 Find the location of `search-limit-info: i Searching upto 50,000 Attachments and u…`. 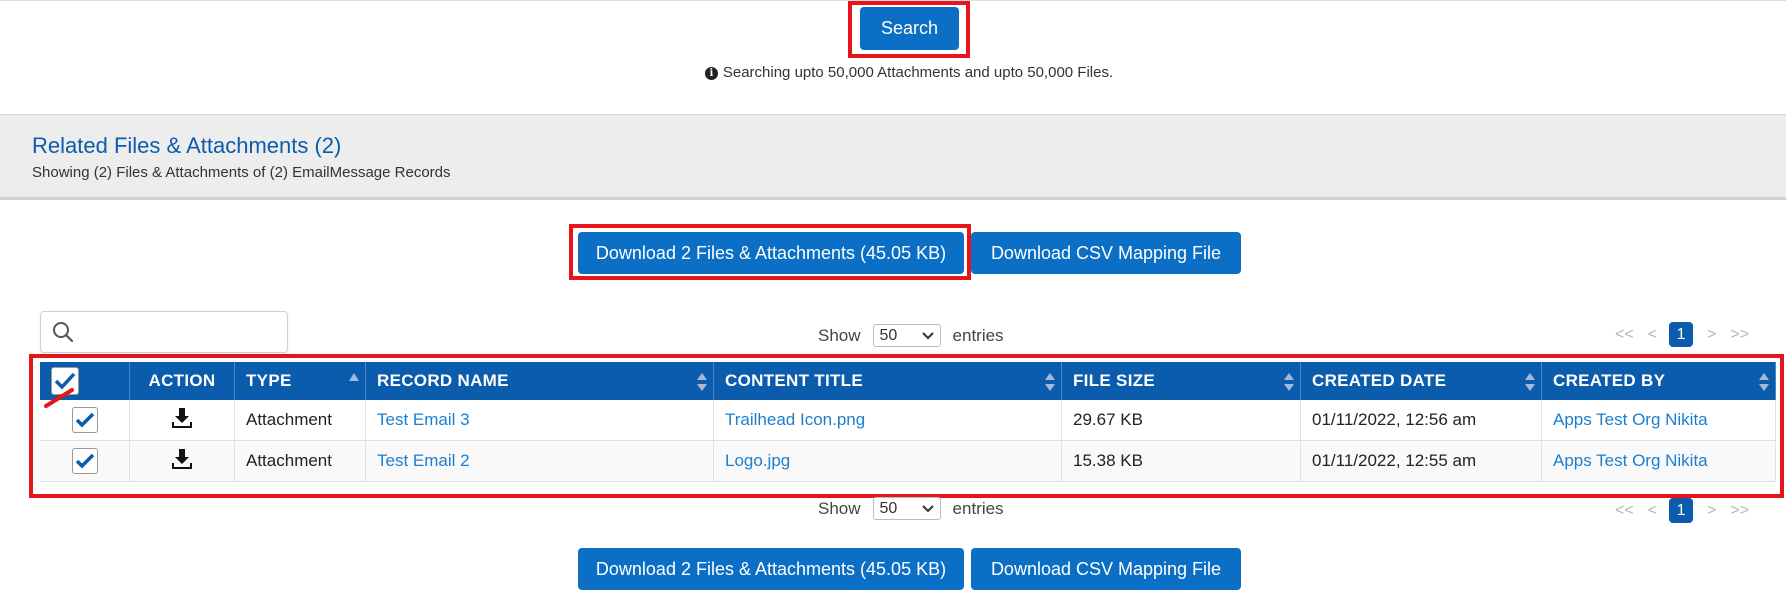

search-limit-info: i Searching upto 50,000 Attachments and u… is located at coordinates (893, 72).